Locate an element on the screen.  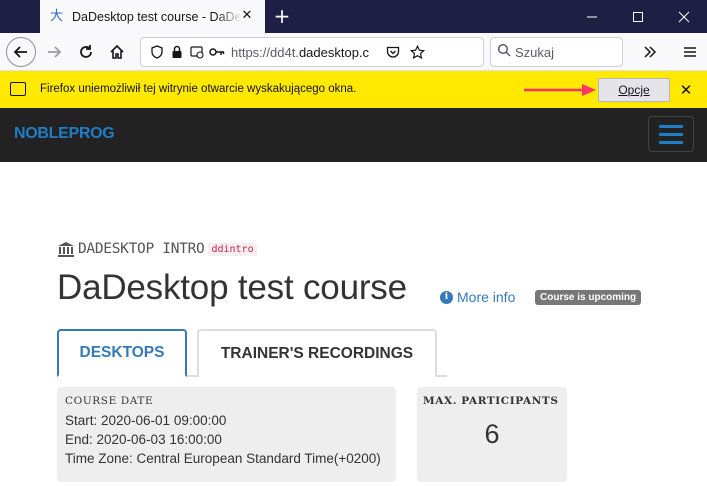
search-icon is located at coordinates (504, 52).